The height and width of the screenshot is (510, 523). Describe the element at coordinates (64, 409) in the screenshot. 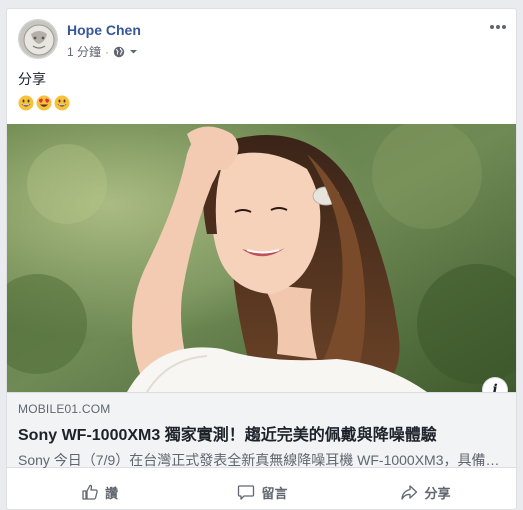

I see `link-domain: MOBILE01.COM` at that location.